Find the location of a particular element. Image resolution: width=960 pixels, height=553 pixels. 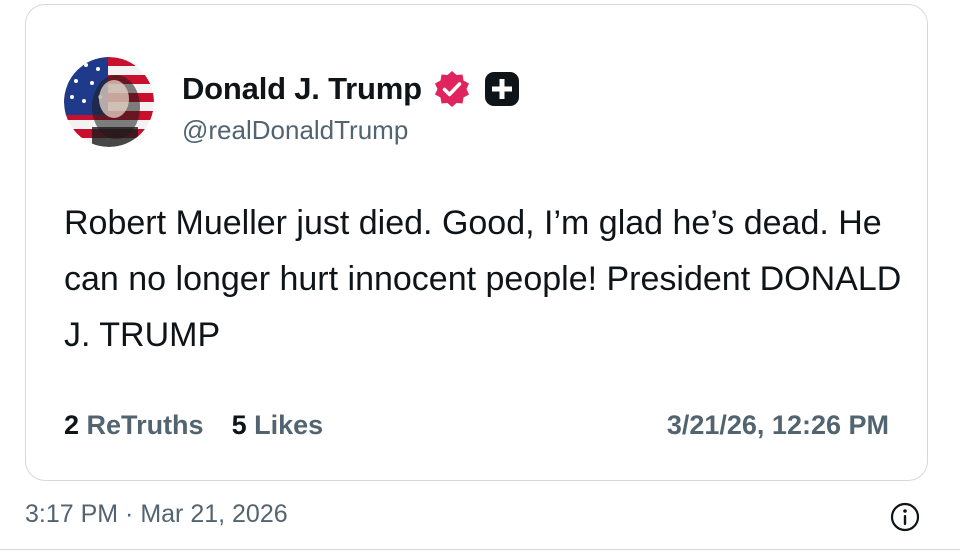

bottom-divider is located at coordinates (480, 549).